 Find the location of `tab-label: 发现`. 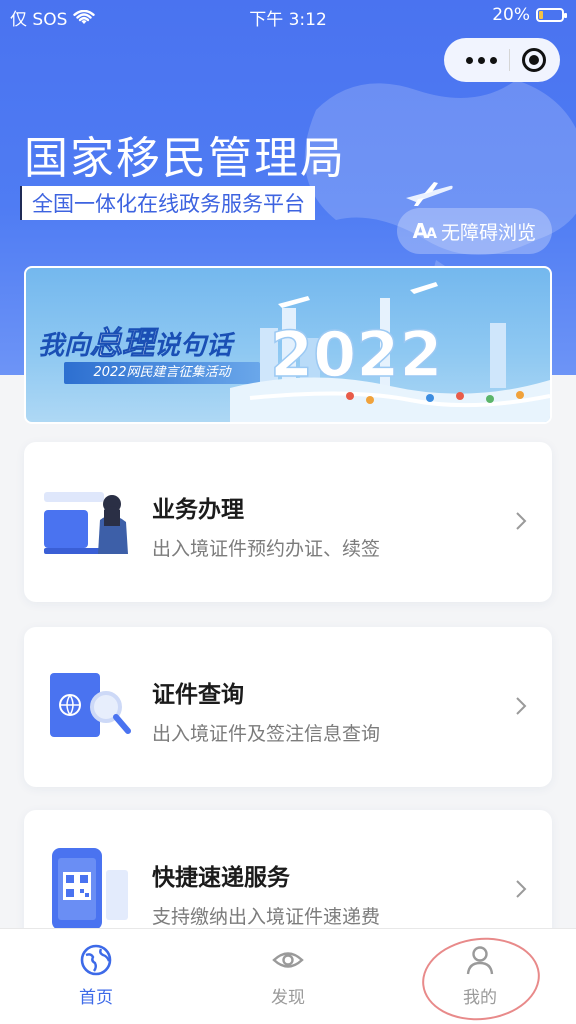

tab-label: 发现 is located at coordinates (288, 998).